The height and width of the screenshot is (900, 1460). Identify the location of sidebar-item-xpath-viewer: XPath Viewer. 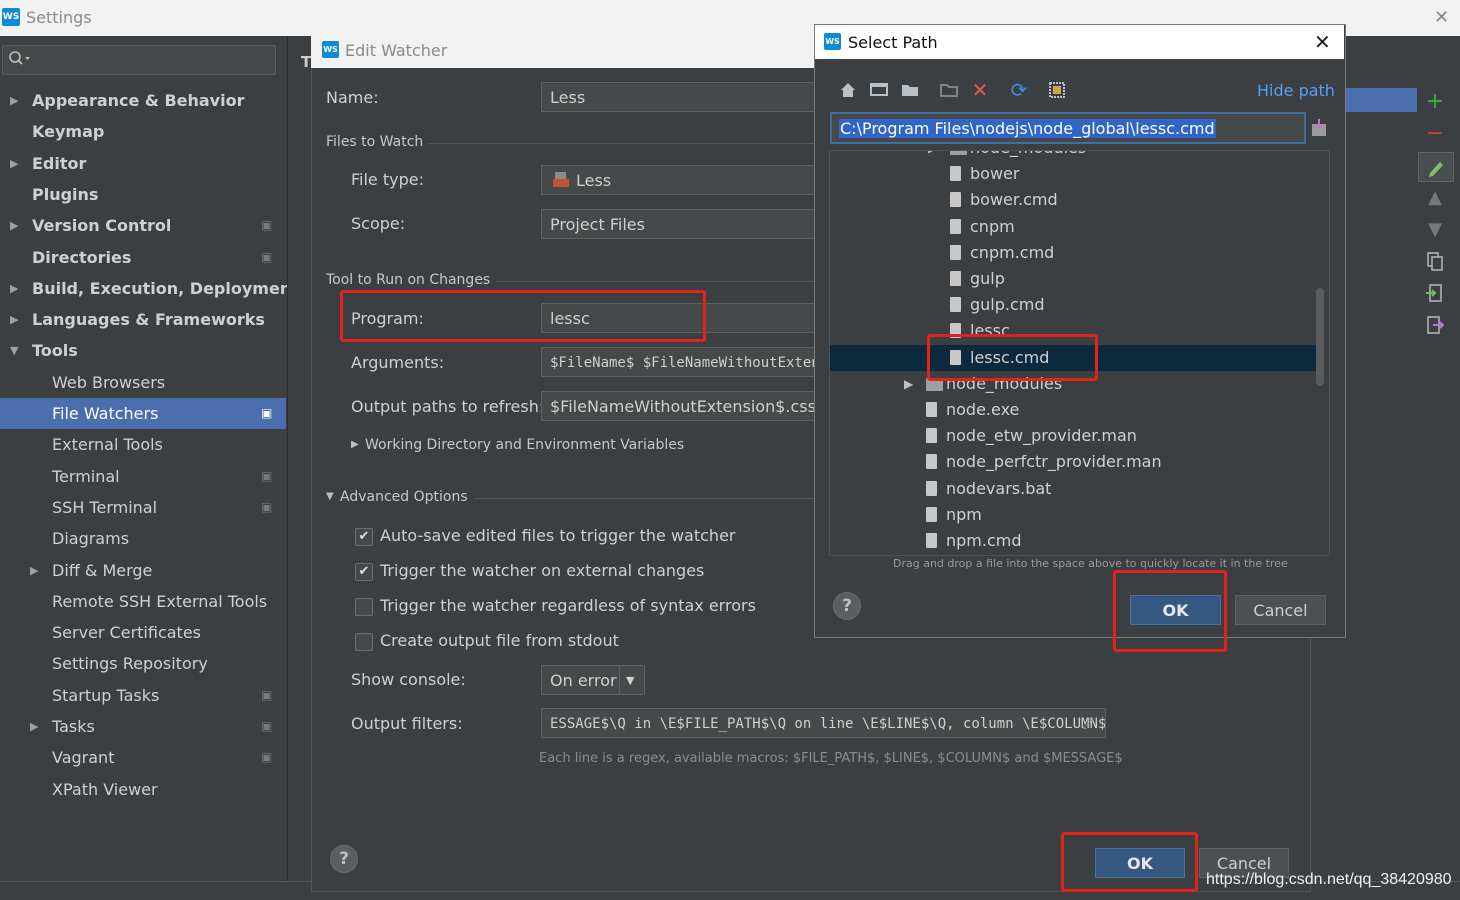
(143, 789).